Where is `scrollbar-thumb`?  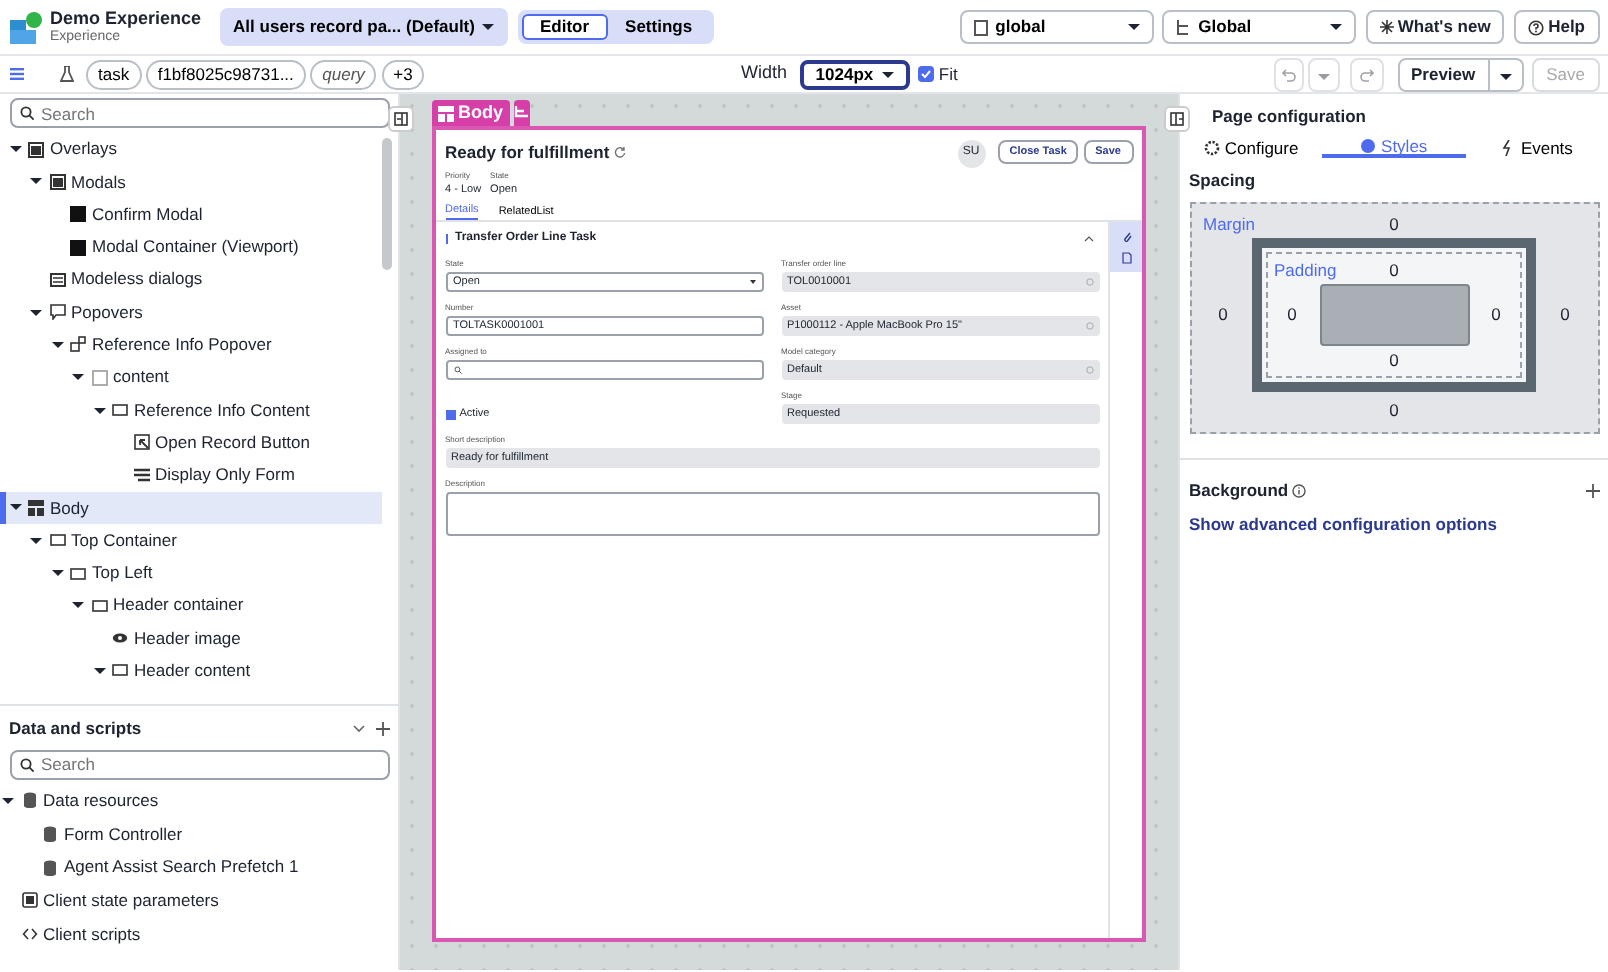 scrollbar-thumb is located at coordinates (387, 203).